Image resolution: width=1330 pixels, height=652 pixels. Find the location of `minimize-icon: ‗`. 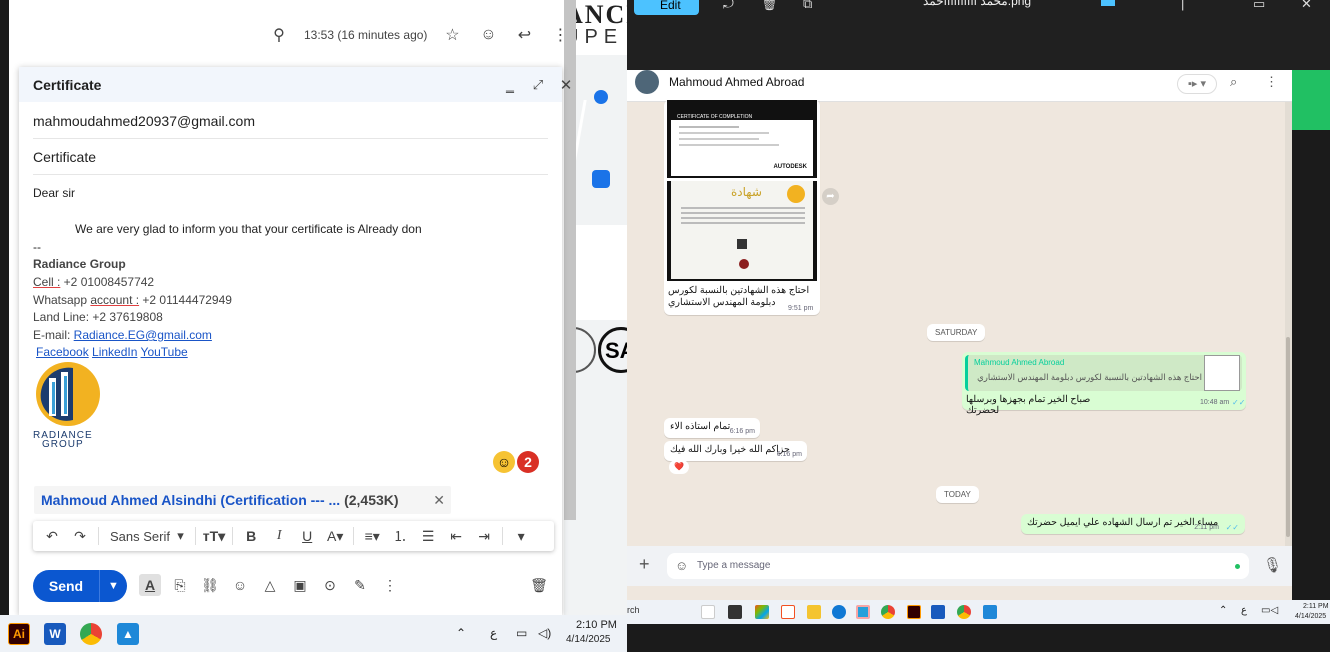

minimize-icon: ‗ is located at coordinates (510, 85).